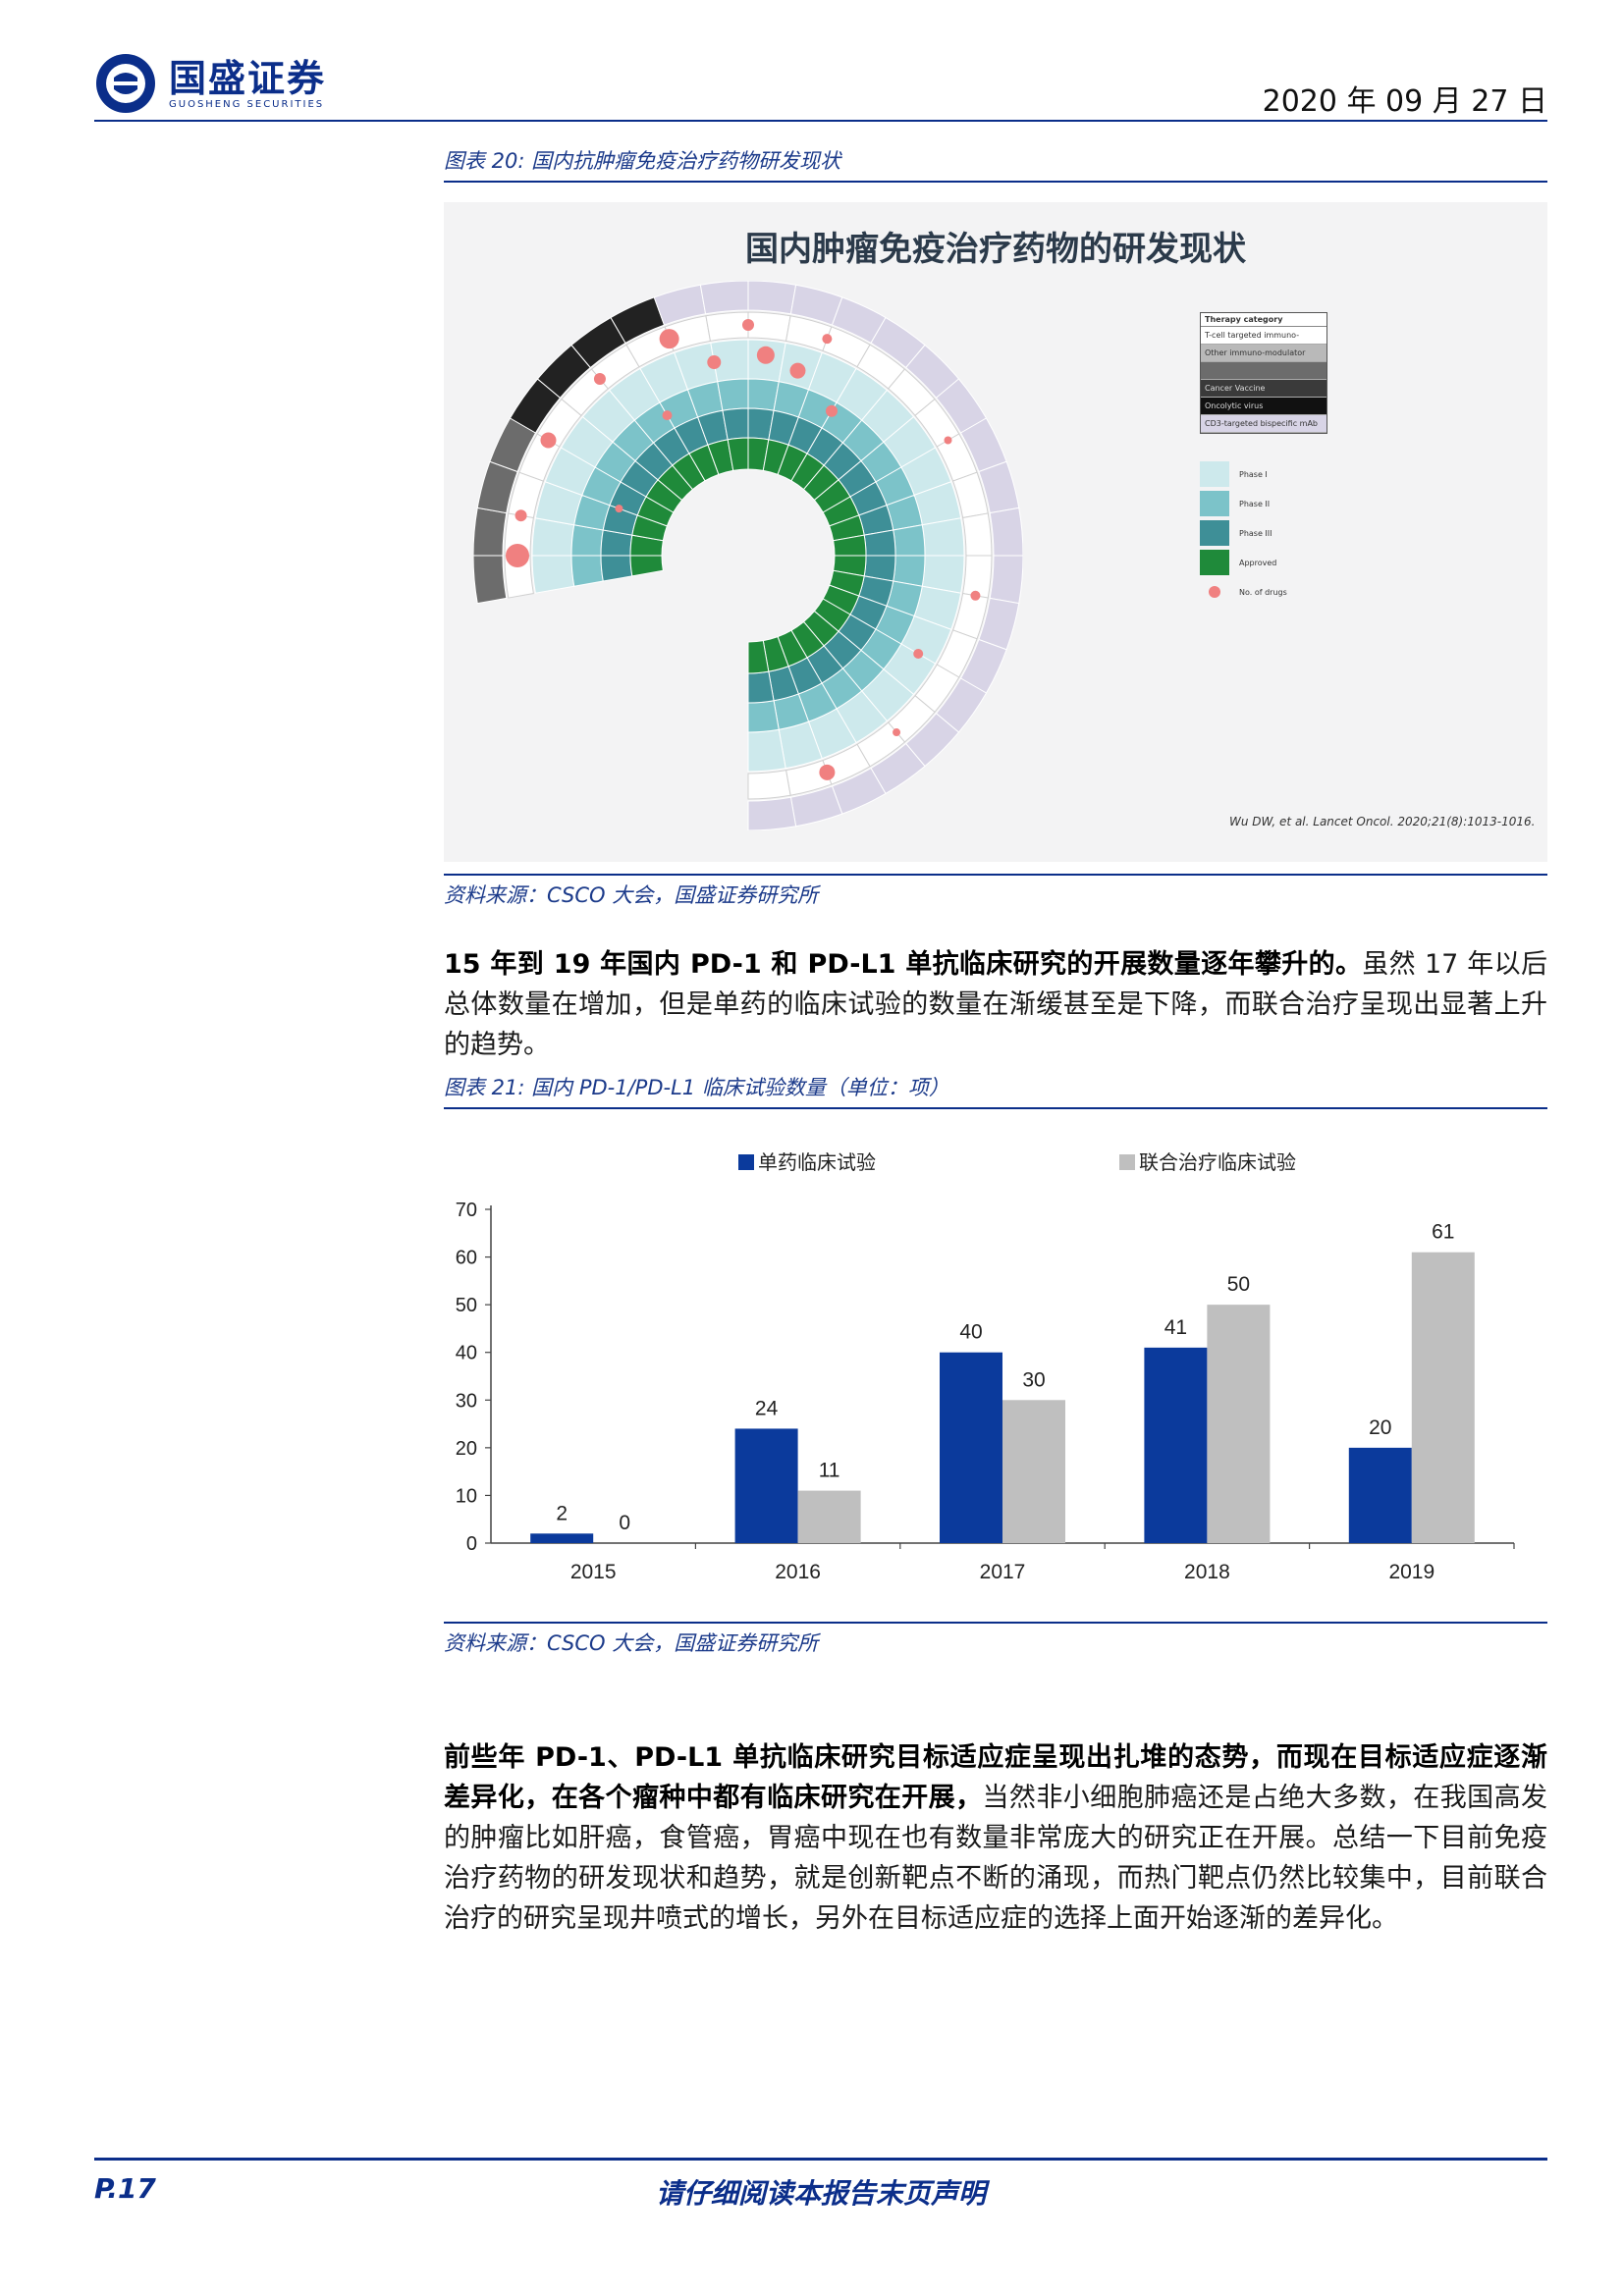 The height and width of the screenshot is (2296, 1624). Describe the element at coordinates (1238, 1285) in the screenshot. I see `data-label: 50` at that location.